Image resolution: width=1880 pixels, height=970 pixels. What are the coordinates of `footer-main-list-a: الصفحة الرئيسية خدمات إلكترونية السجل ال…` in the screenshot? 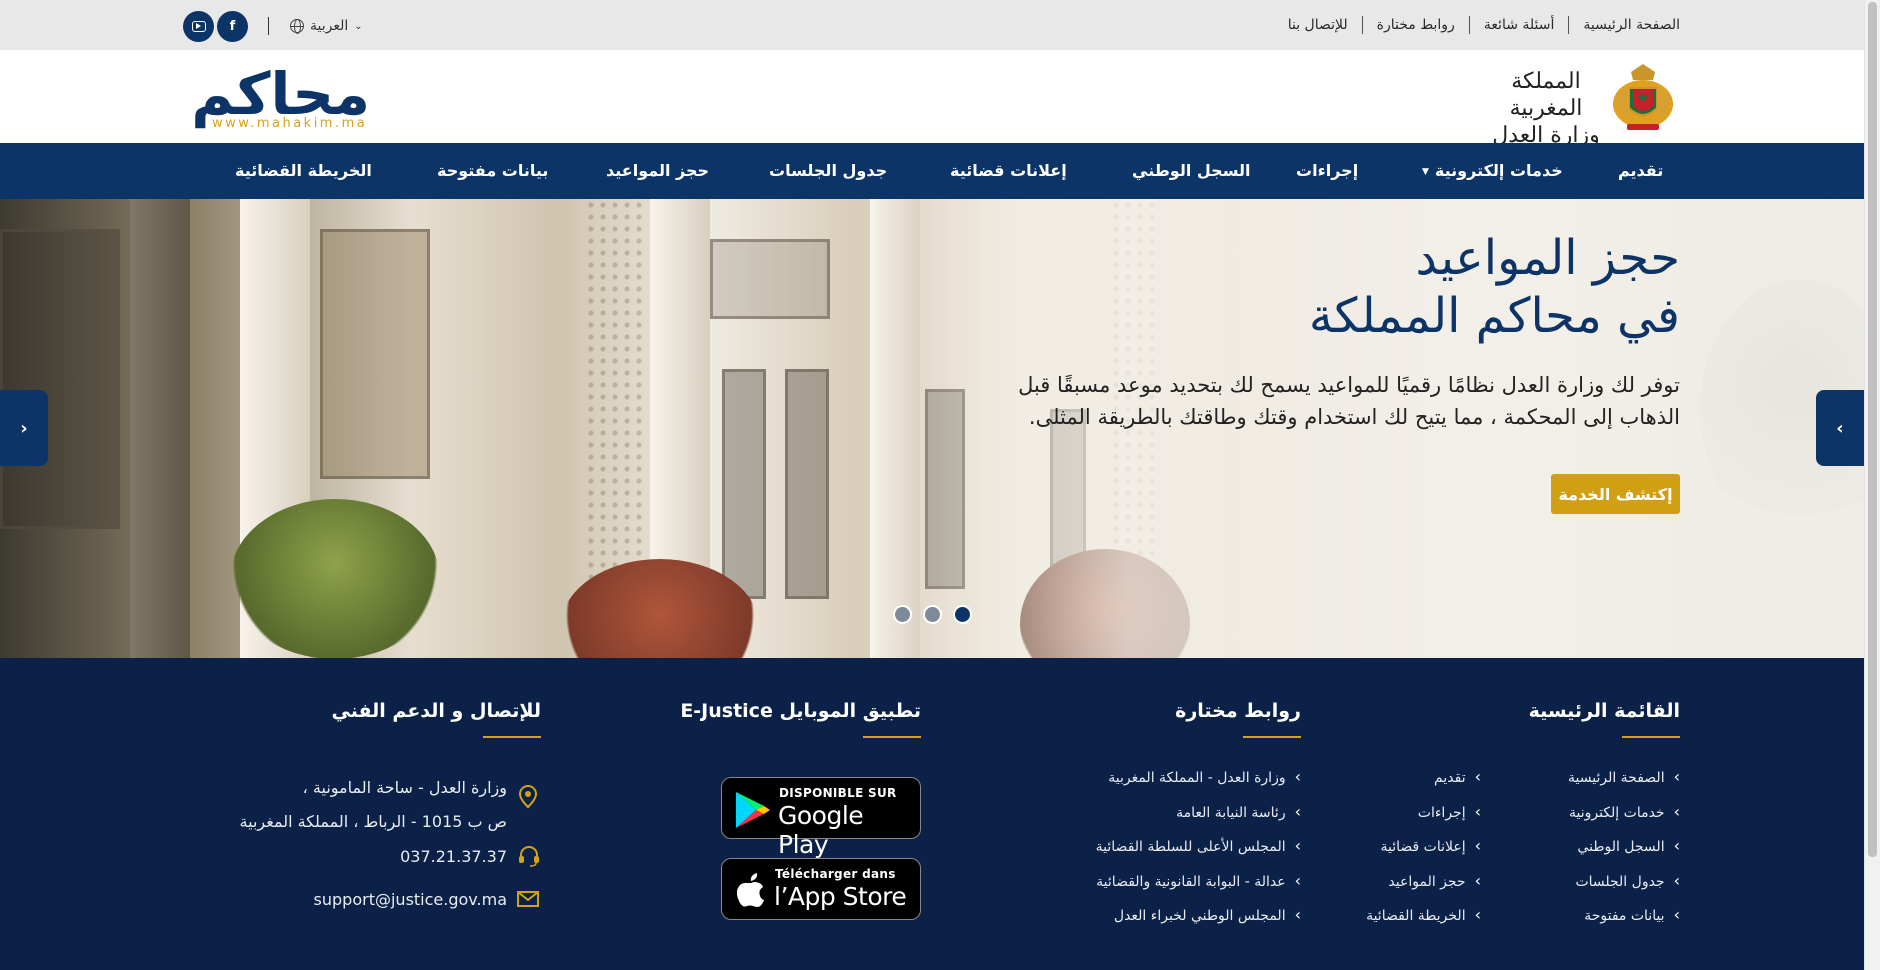 It's located at (1624, 853).